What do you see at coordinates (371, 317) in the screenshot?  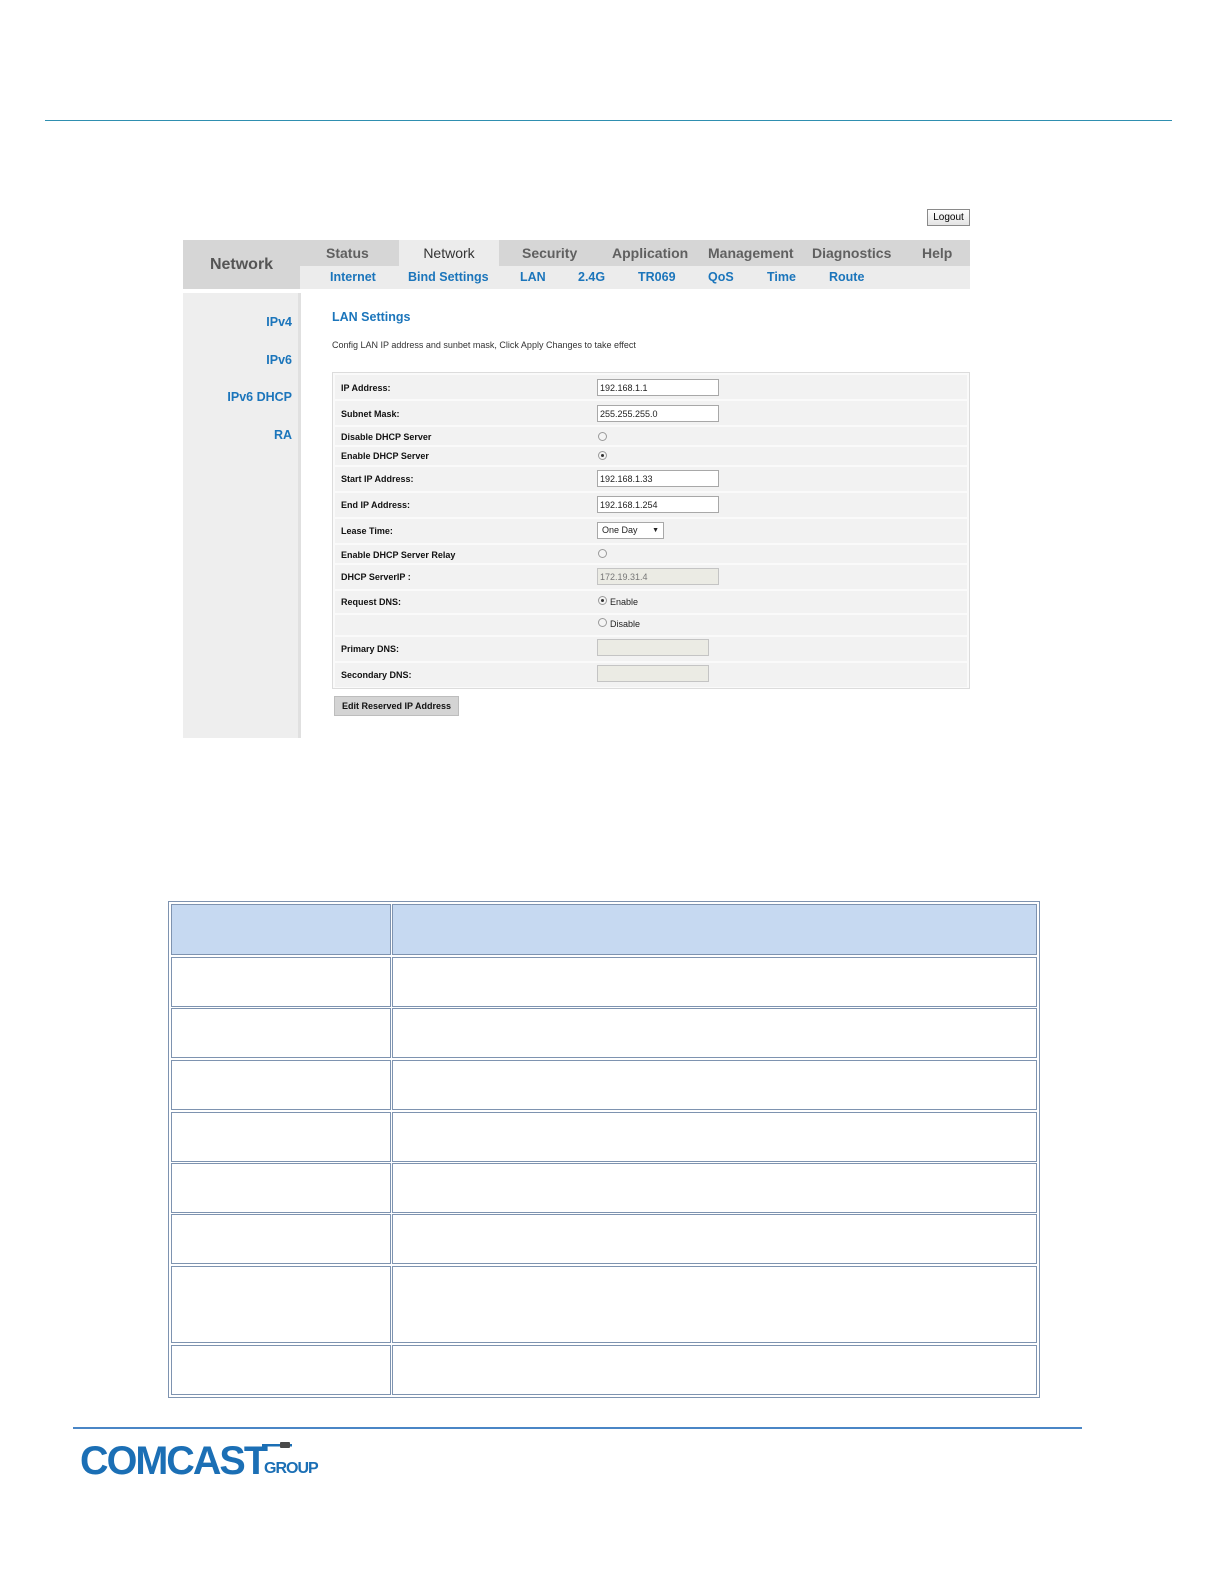 I see `page-title: LAN Settings` at bounding box center [371, 317].